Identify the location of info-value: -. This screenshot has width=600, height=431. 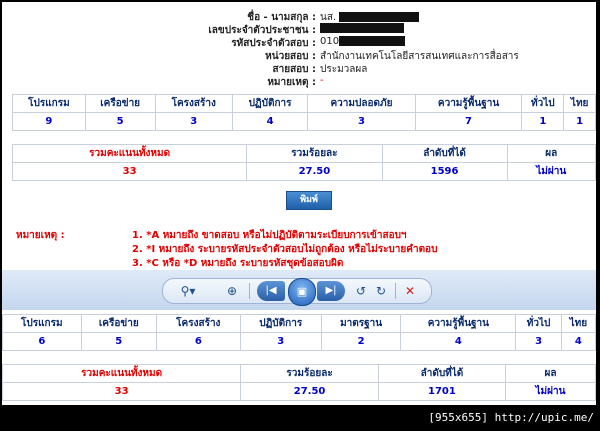
(322, 80).